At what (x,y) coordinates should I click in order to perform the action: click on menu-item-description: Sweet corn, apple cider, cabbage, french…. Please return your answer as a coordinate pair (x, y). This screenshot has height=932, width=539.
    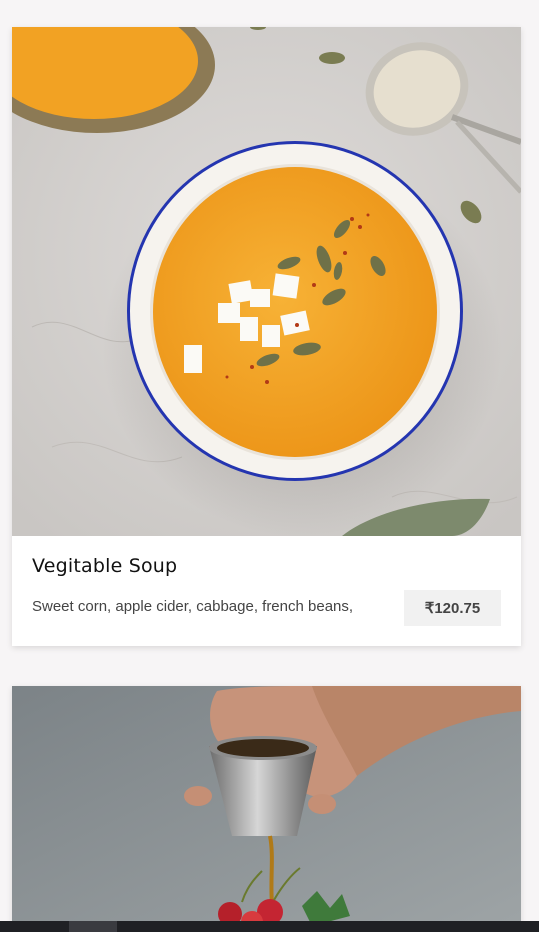
    Looking at the image, I should click on (193, 606).